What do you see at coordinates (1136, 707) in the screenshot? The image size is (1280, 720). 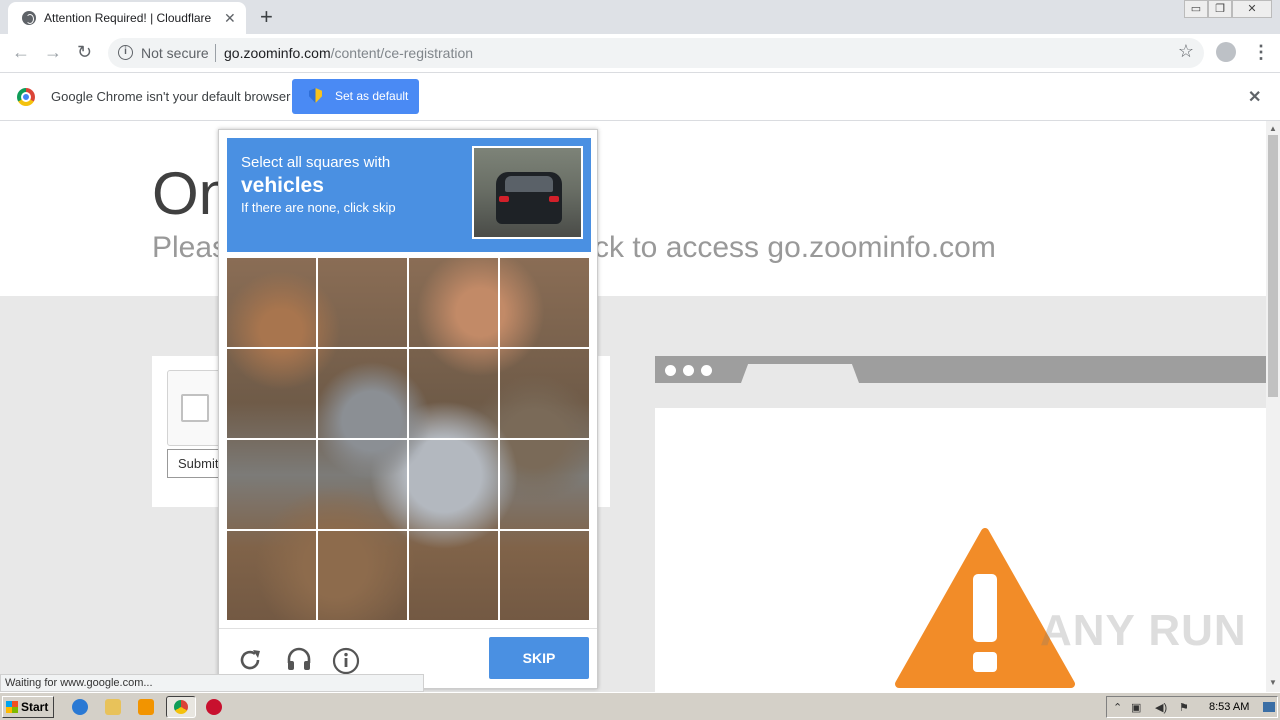 I see `network-icon: ▣` at bounding box center [1136, 707].